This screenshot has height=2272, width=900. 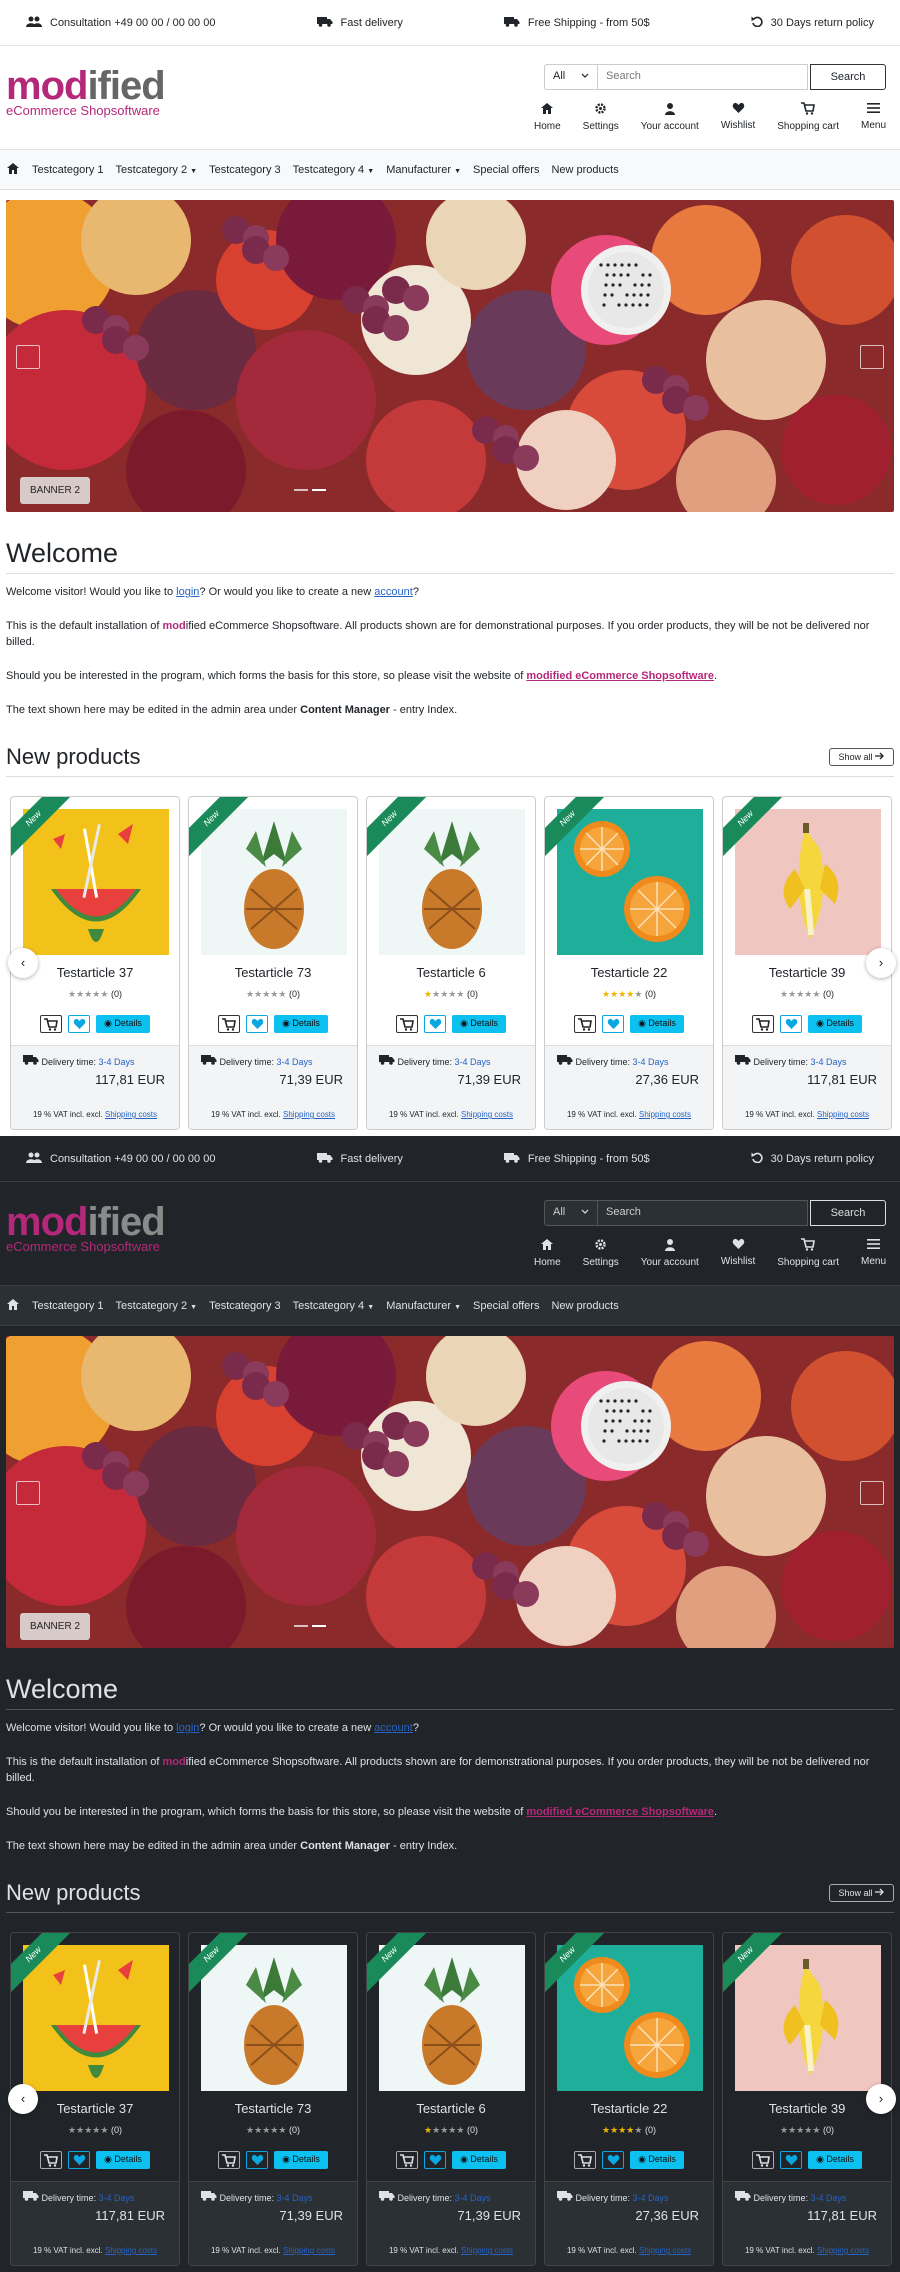 I want to click on category-nav-item: New products, so click(x=584, y=1306).